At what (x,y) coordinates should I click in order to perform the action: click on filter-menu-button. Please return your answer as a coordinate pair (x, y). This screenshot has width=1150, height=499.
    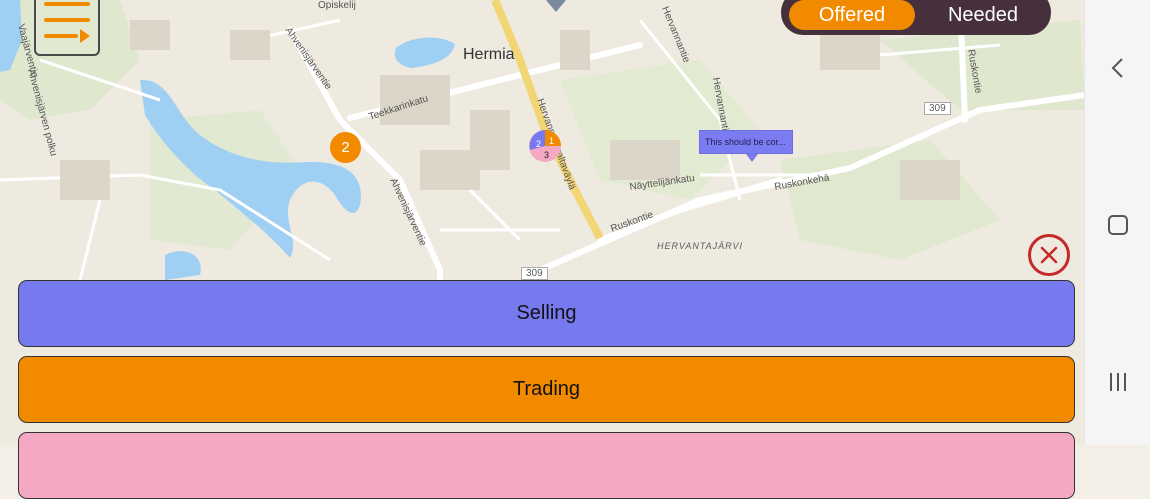
    Looking at the image, I should click on (67, 28).